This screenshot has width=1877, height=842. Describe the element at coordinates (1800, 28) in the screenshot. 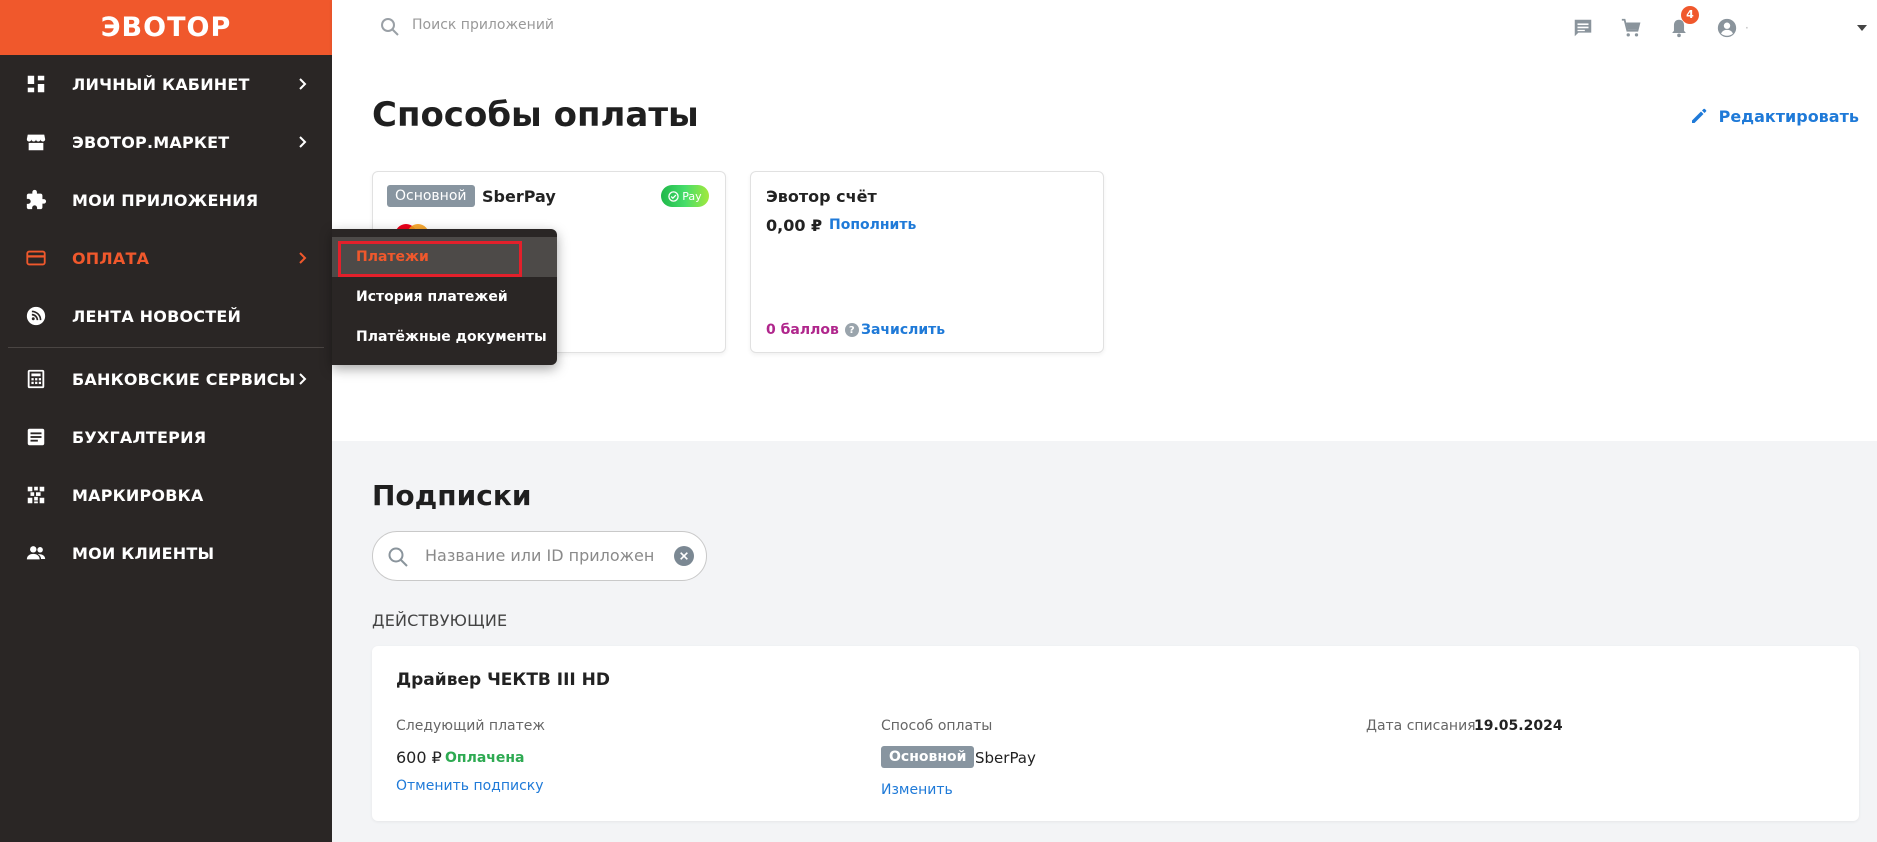

I see `user-name: ·` at that location.